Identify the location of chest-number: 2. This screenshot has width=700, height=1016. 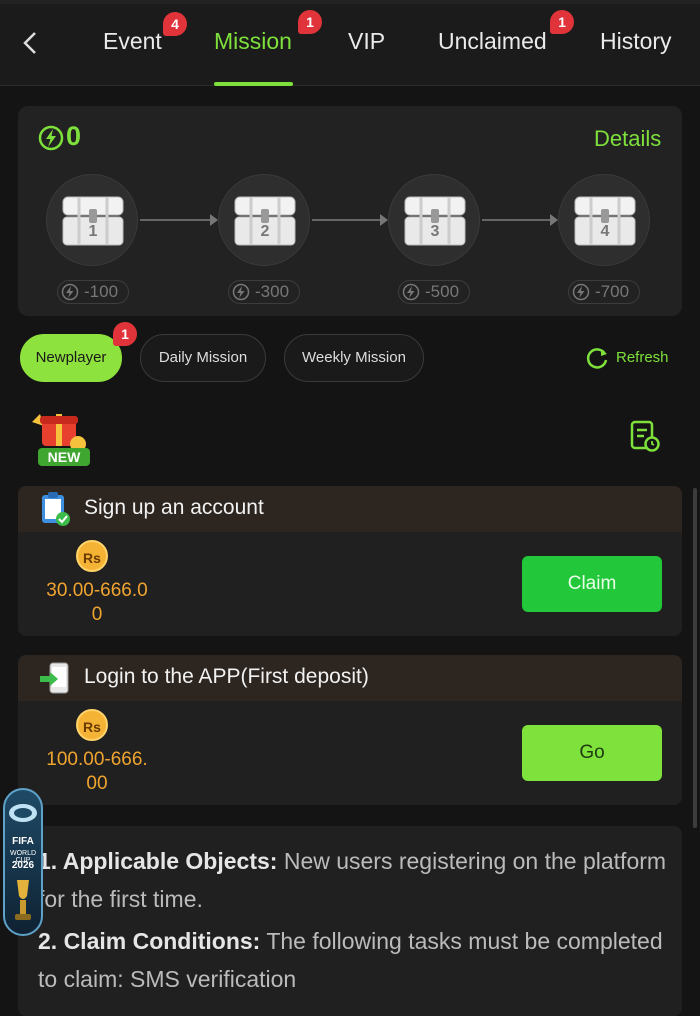
(265, 231).